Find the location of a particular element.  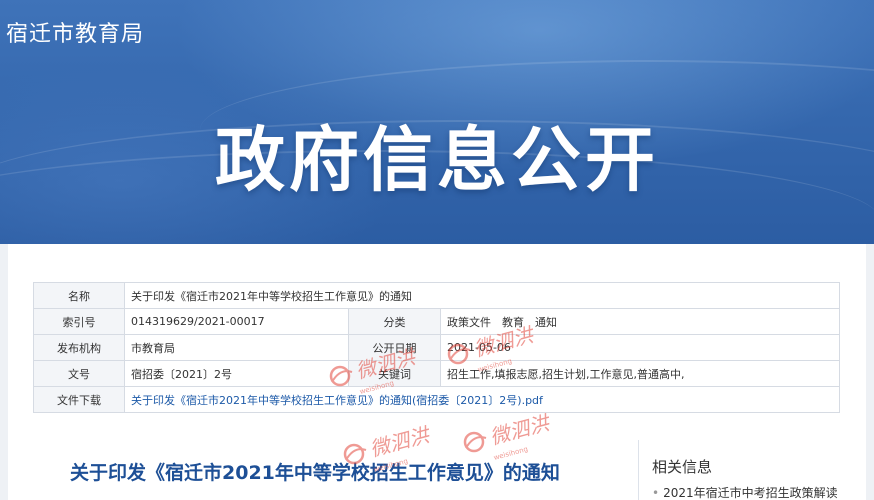

category-label: 分类 is located at coordinates (394, 321).